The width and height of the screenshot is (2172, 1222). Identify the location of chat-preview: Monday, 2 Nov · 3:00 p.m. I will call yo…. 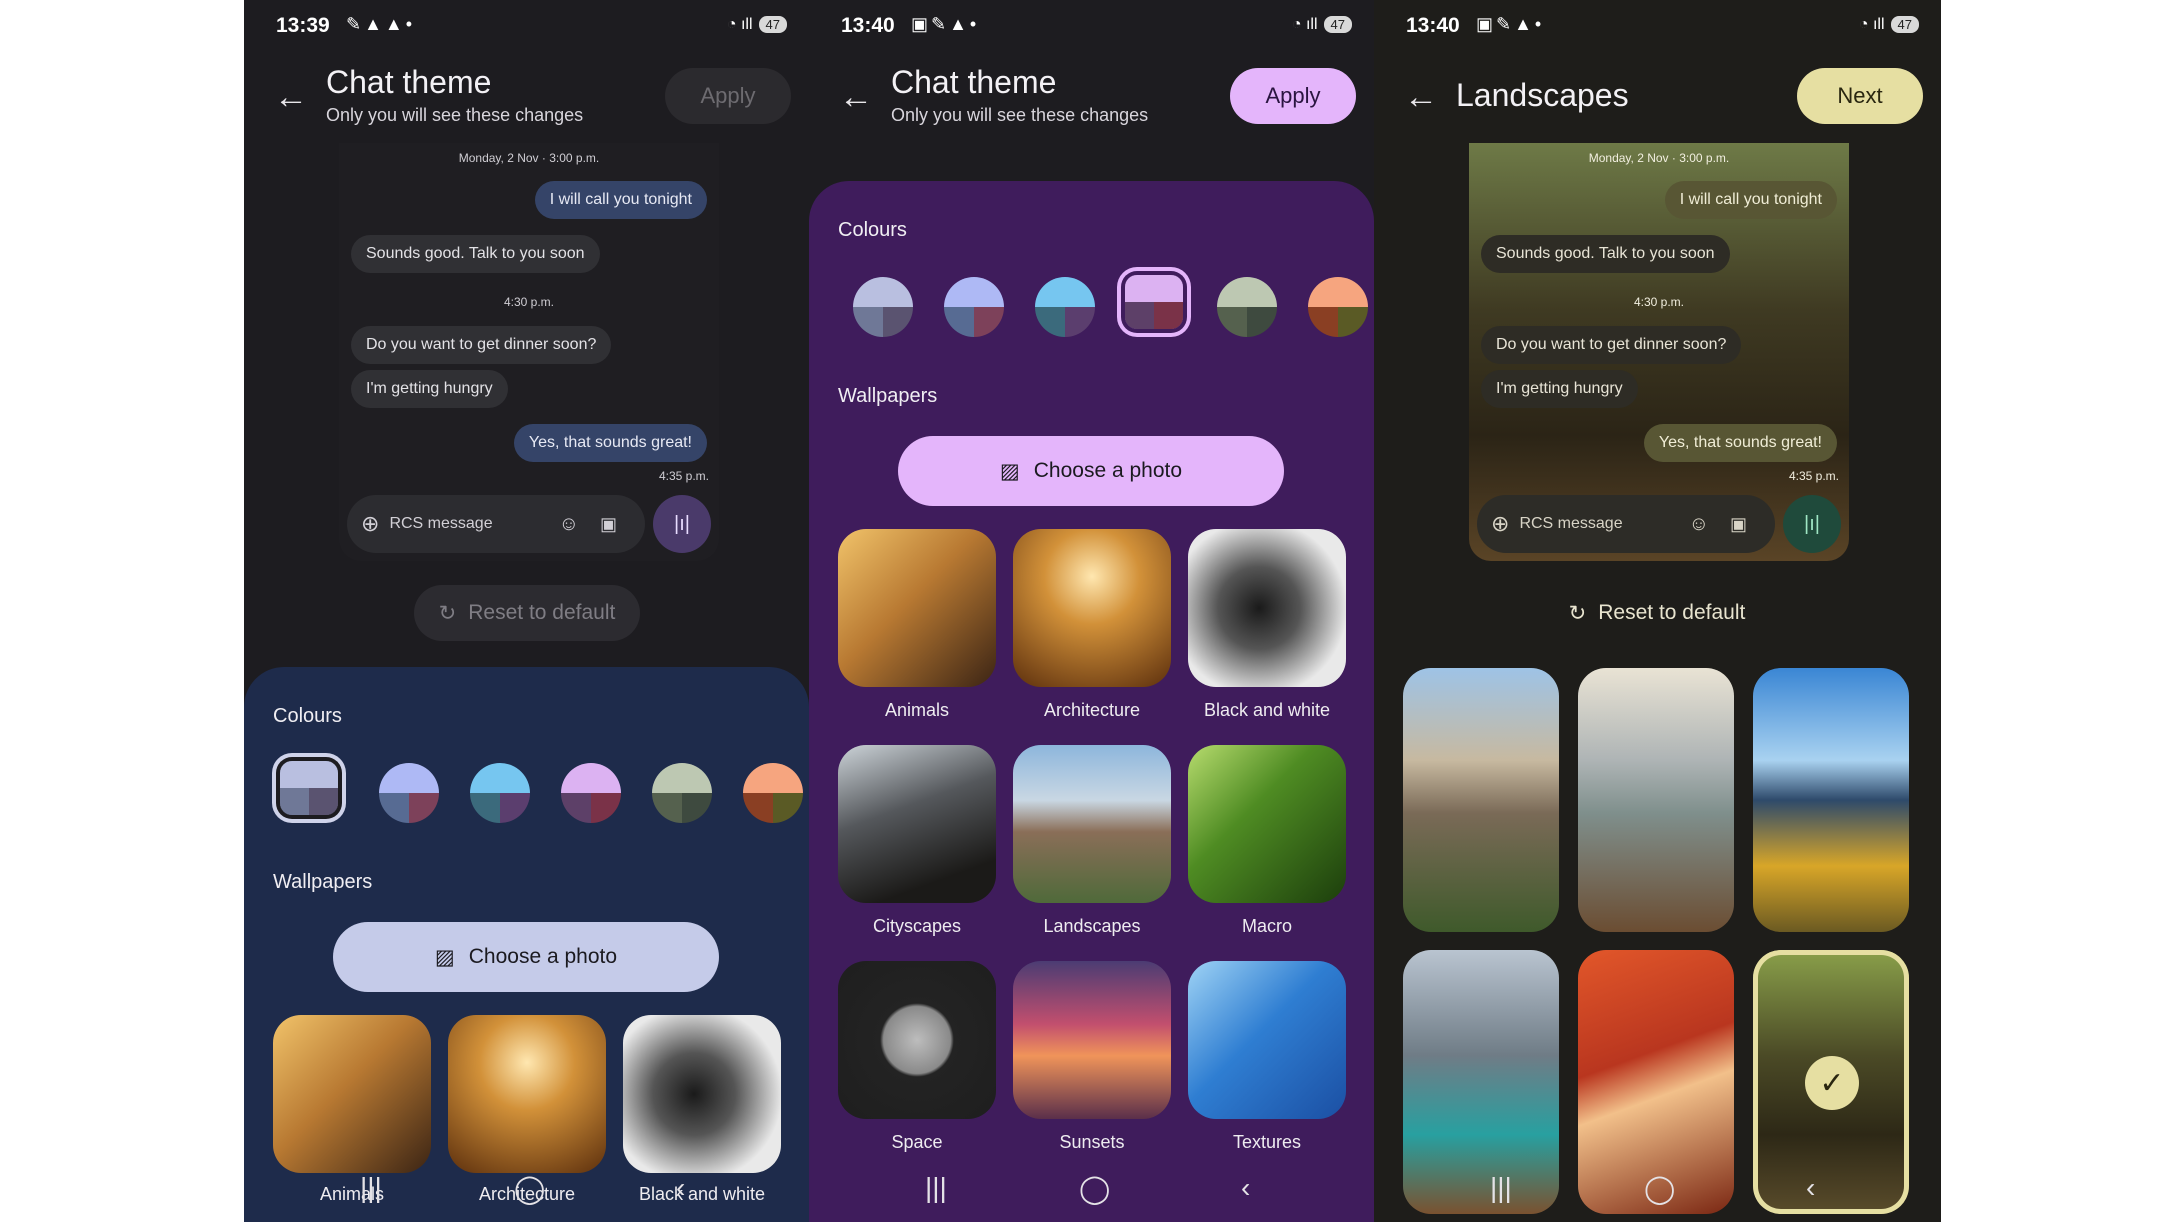
(1659, 352).